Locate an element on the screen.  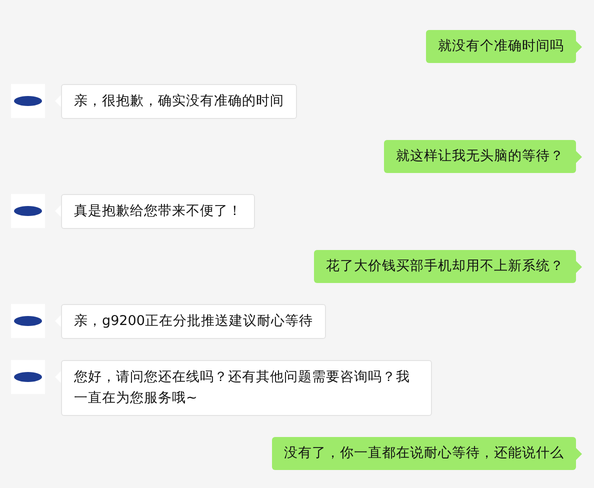
received-message-bubble: 真是抱歉给您带来不便了！ is located at coordinates (158, 211).